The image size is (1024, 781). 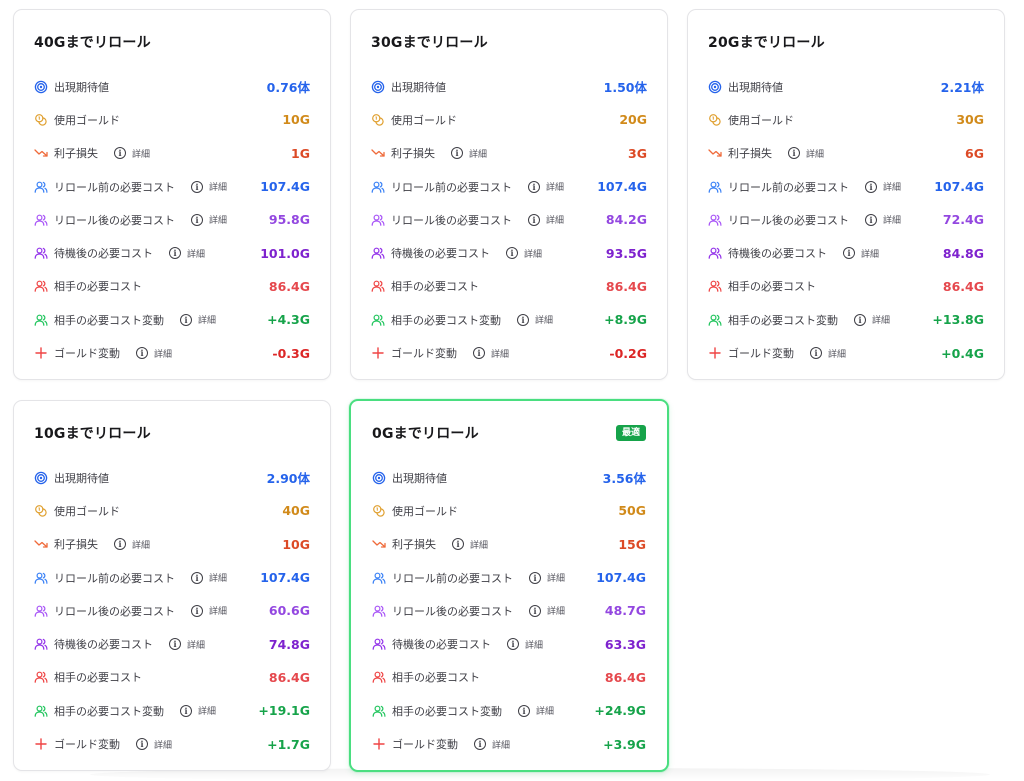 What do you see at coordinates (379, 511) in the screenshot?
I see `coins-icon` at bounding box center [379, 511].